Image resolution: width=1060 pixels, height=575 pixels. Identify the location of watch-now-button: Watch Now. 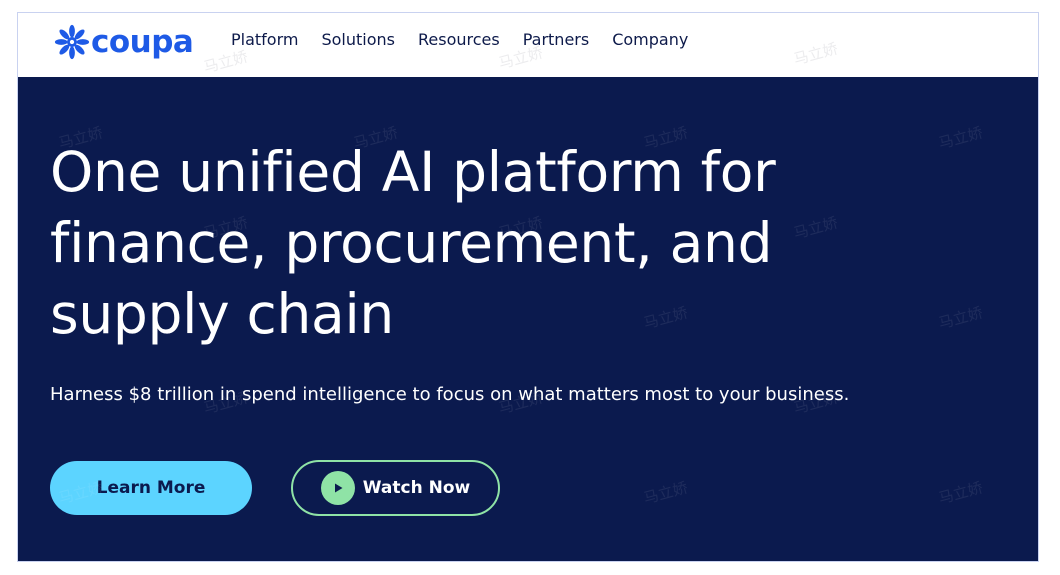
(395, 488).